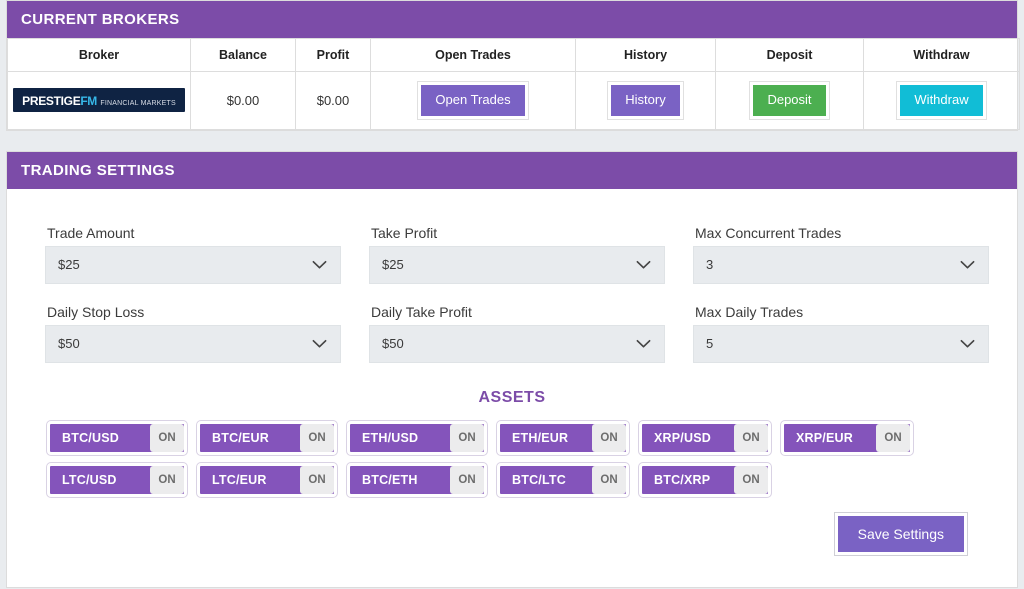 The height and width of the screenshot is (589, 1024). What do you see at coordinates (941, 55) in the screenshot?
I see `column-header-withdraw: Withdraw` at bounding box center [941, 55].